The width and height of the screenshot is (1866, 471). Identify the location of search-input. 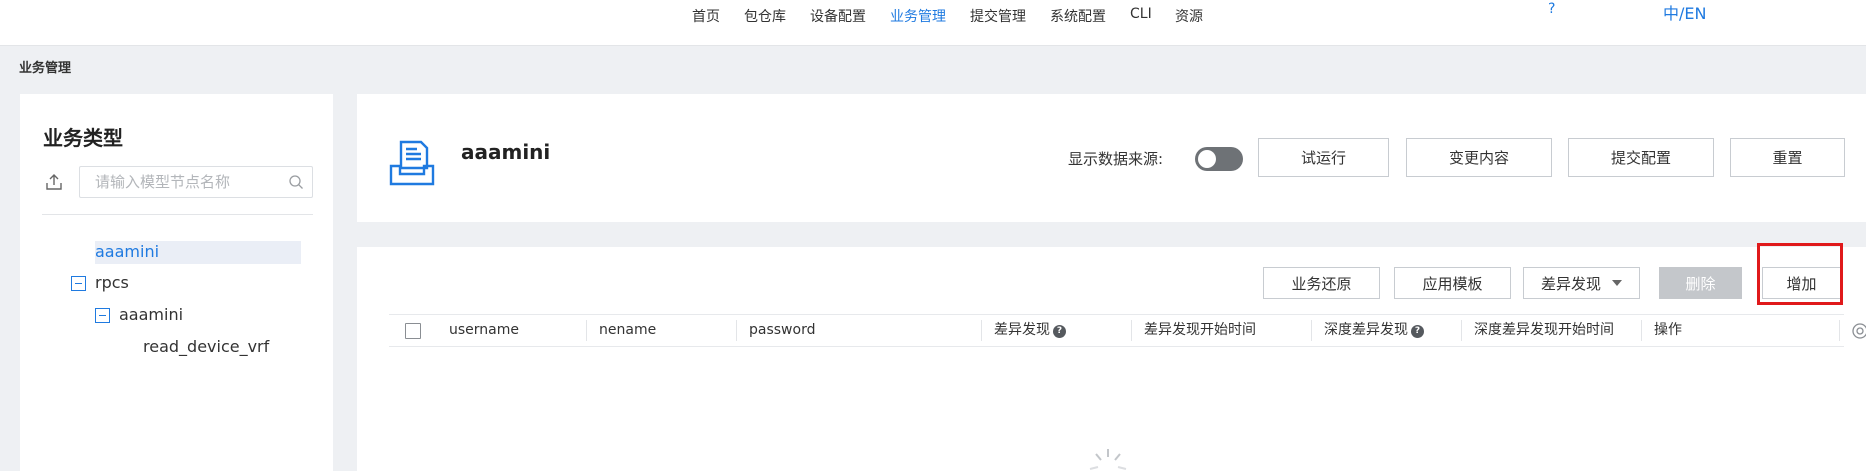
(190, 182).